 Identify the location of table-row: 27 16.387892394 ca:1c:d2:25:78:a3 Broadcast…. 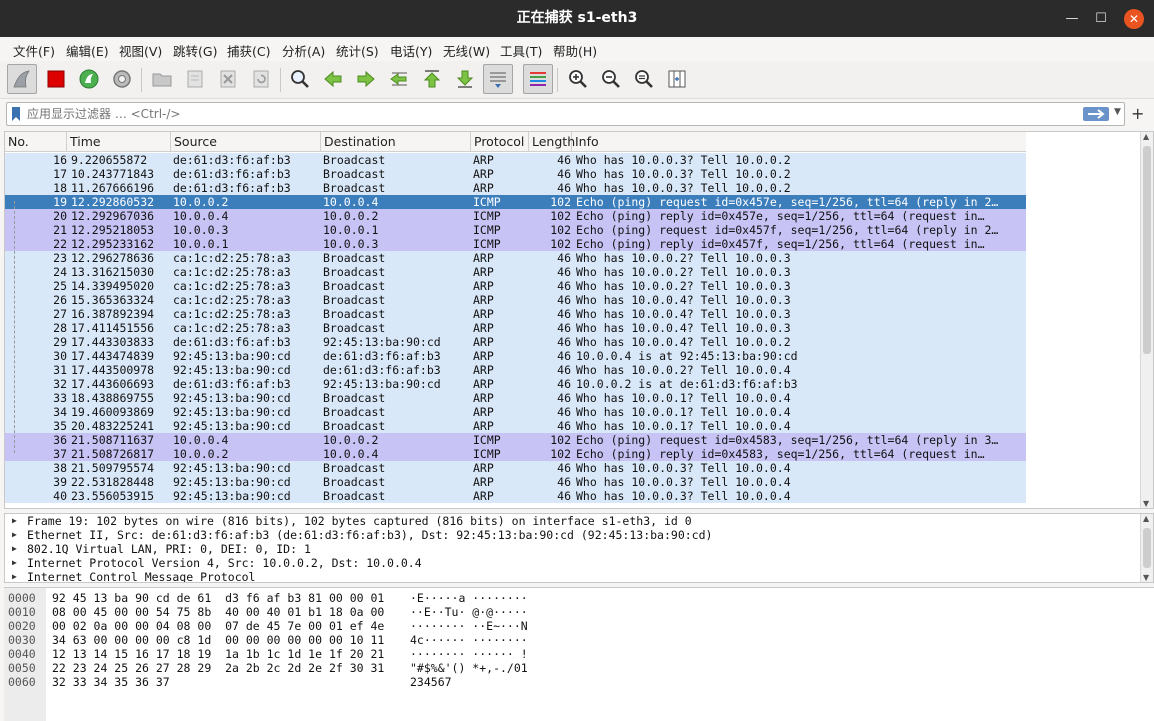
(515, 314).